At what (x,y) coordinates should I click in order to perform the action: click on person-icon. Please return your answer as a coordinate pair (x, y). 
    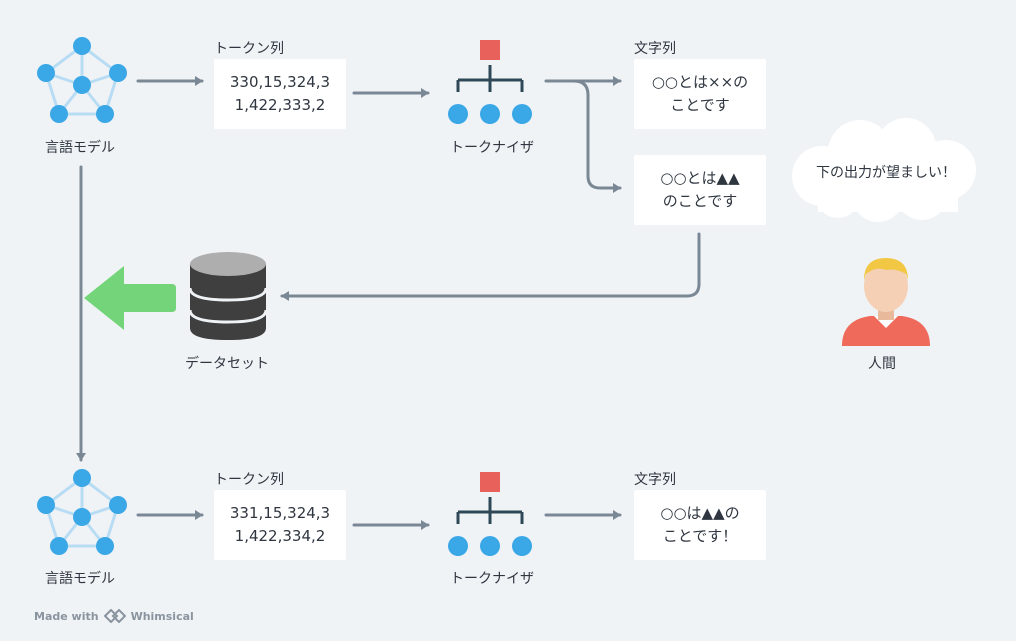
    Looking at the image, I should click on (886, 302).